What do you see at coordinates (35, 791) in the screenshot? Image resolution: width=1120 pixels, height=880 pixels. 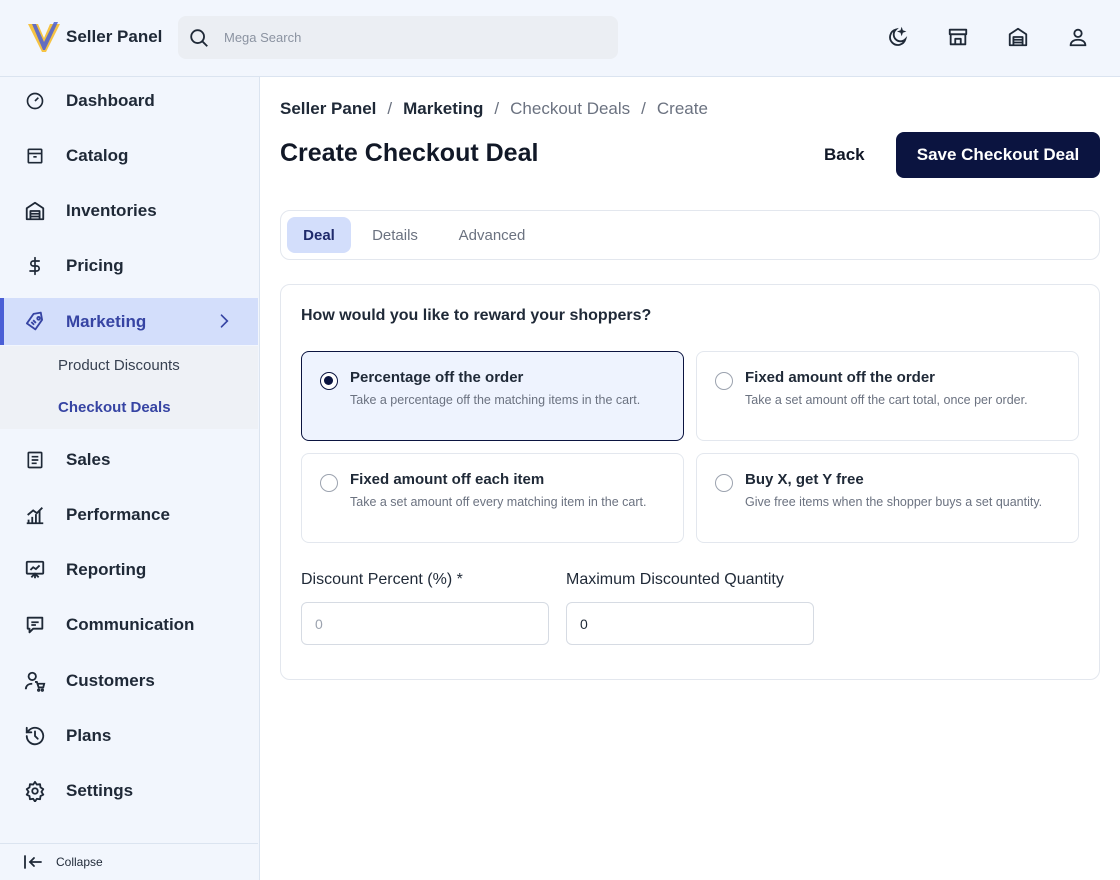 I see `gear-icon` at bounding box center [35, 791].